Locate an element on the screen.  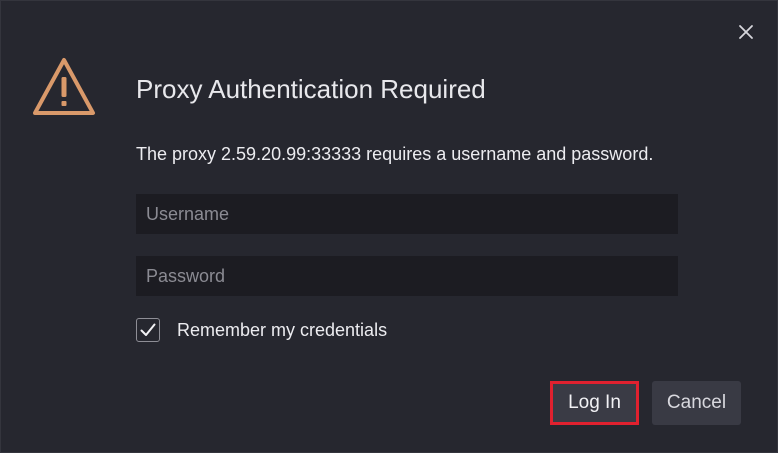
username-input is located at coordinates (407, 214).